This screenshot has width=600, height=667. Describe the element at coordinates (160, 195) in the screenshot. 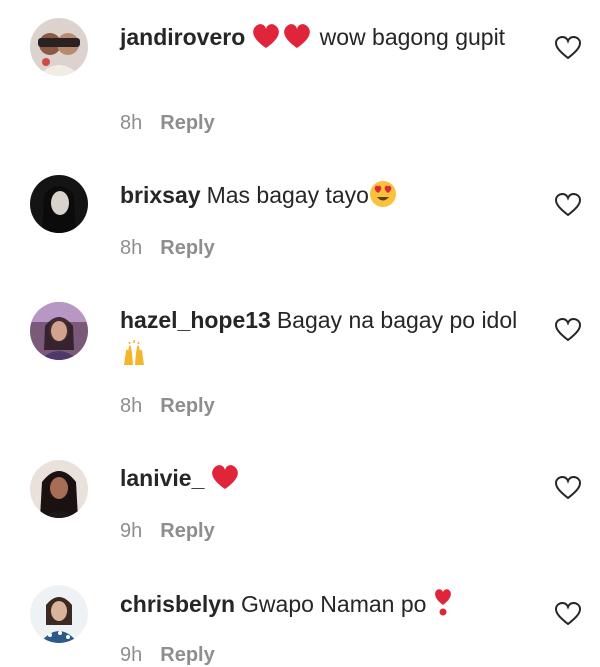

I see `comment-username: brixsay` at that location.